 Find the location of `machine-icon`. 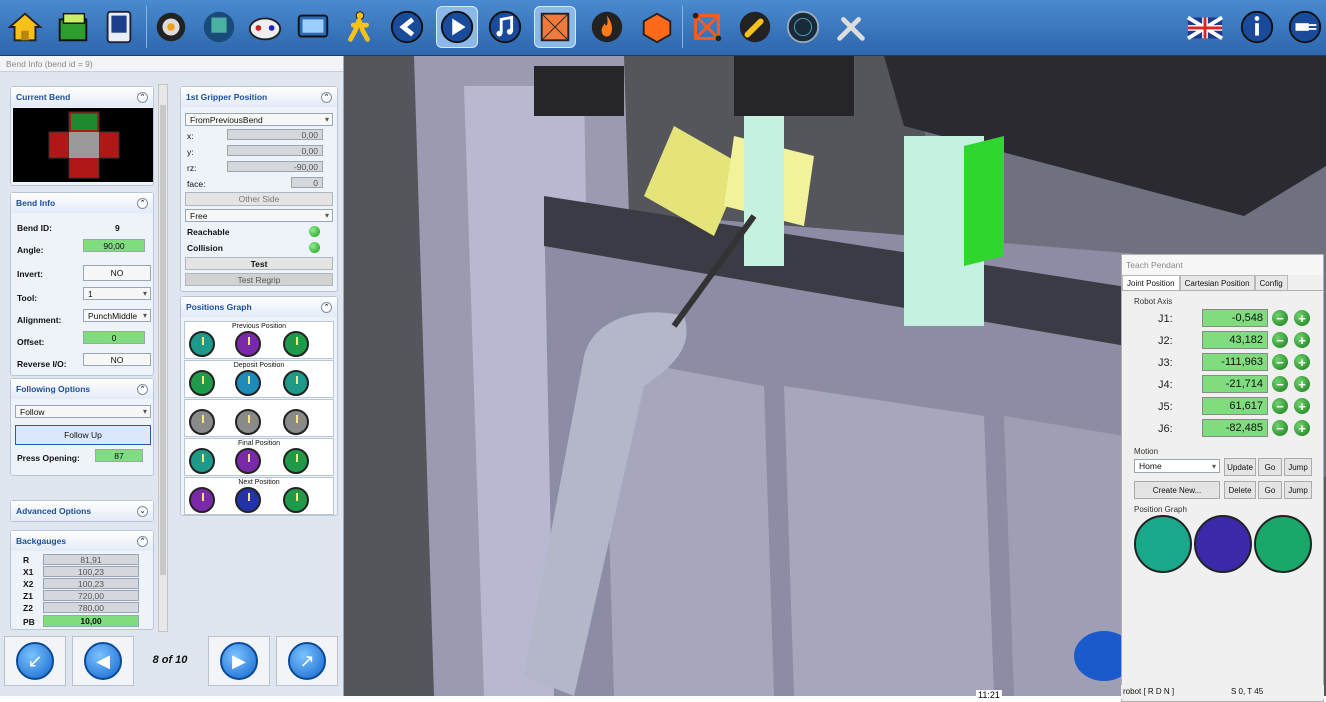

machine-icon is located at coordinates (119, 27).